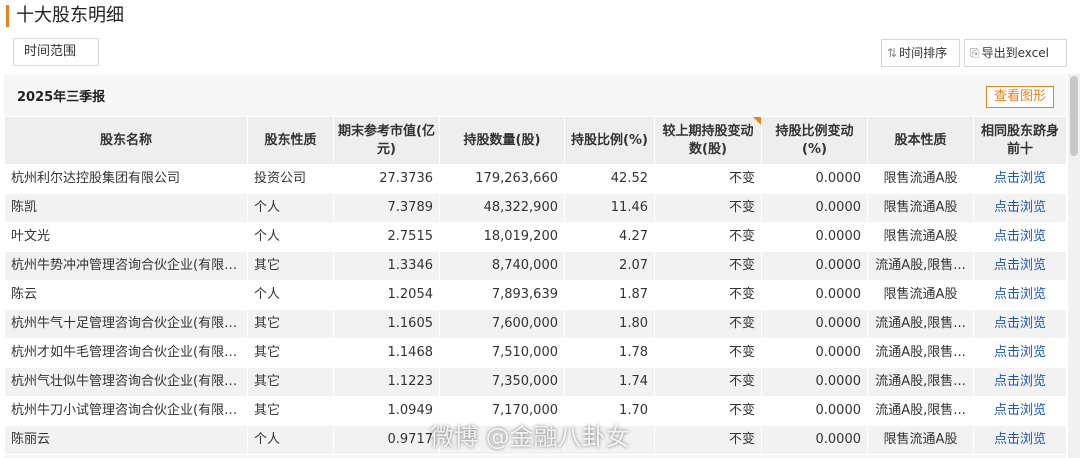 This screenshot has width=1080, height=458. Describe the element at coordinates (386, 208) in the screenshot. I see `market-value-cell: 7.3789` at that location.